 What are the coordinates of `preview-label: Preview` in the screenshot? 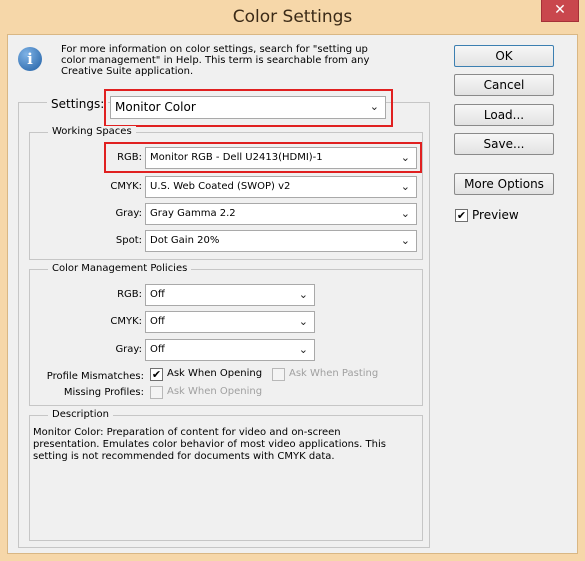 It's located at (495, 215).